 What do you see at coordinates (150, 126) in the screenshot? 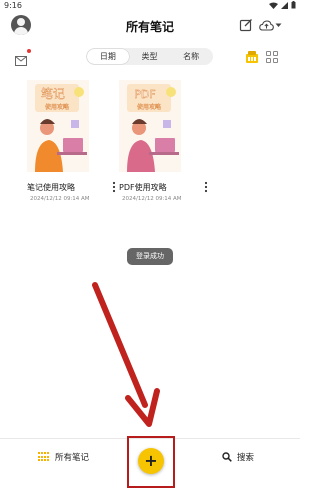
I see `note-cover-image: PDF 使用攻略` at bounding box center [150, 126].